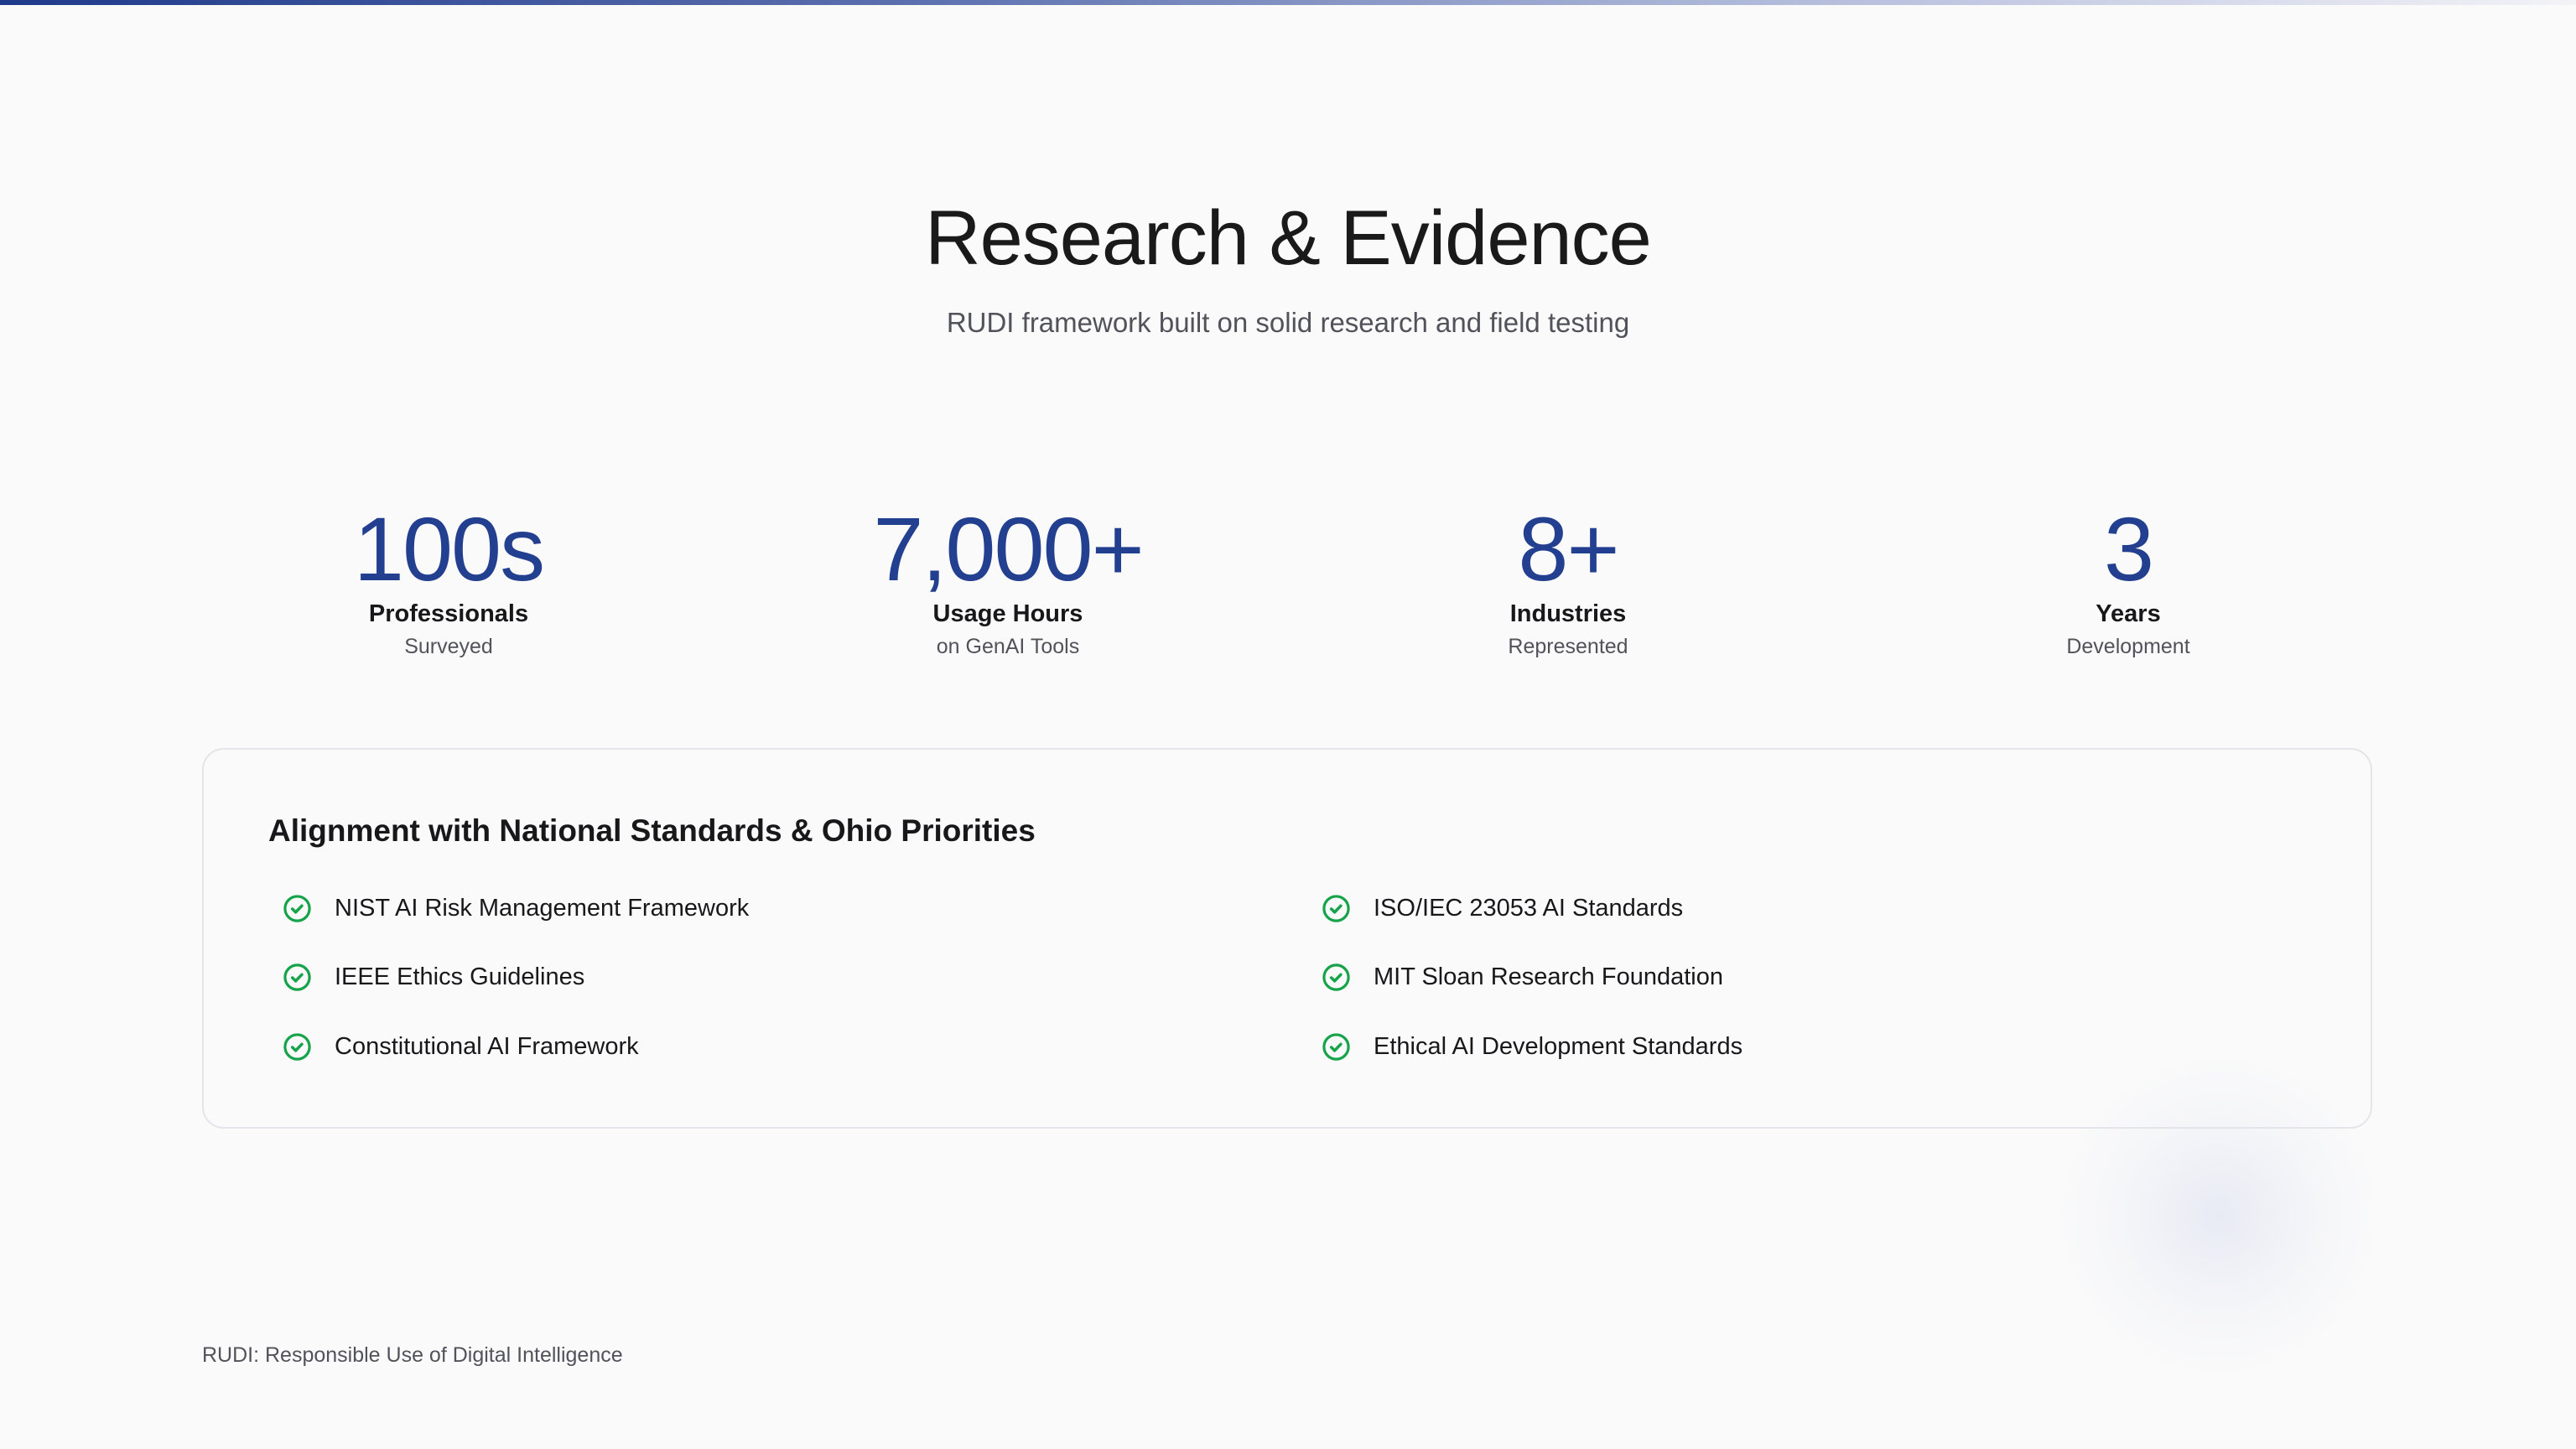  I want to click on stat-professionals: 100s Professionals Surveyed, so click(448, 577).